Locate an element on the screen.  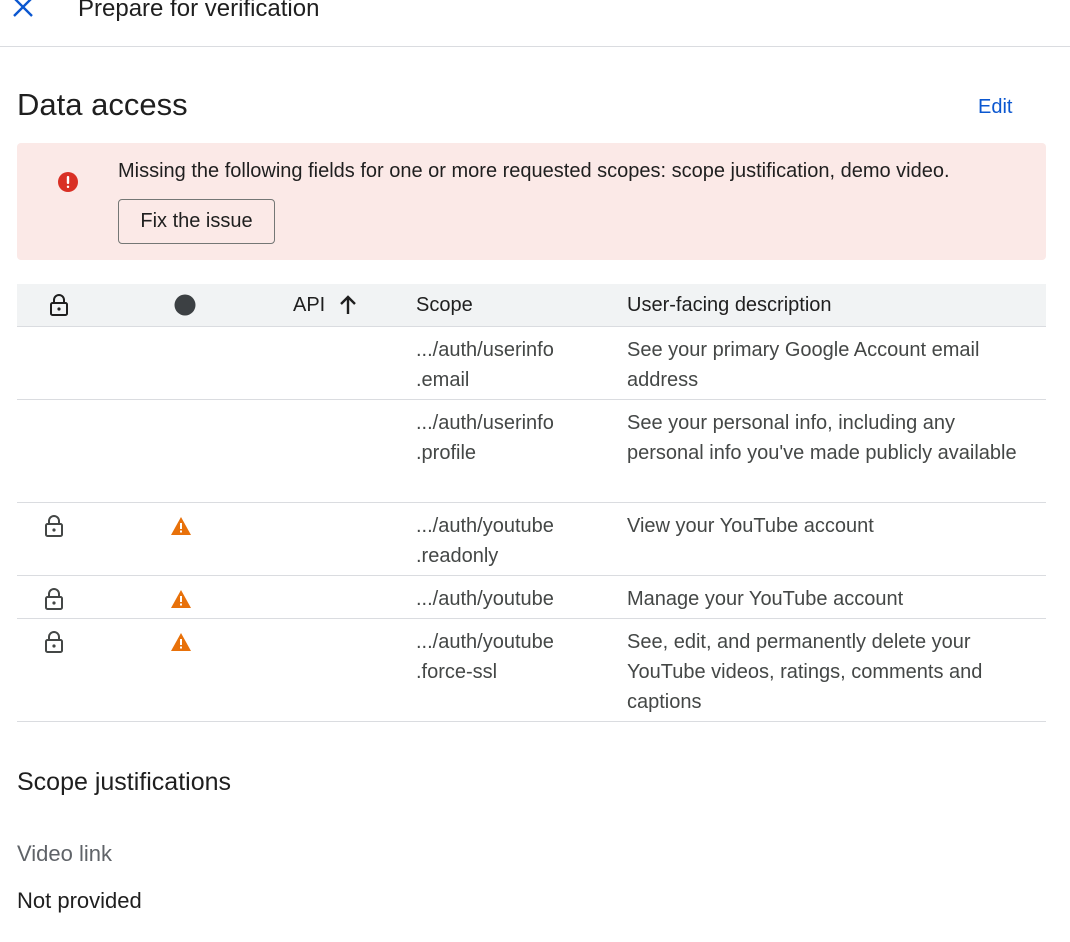
scope-cell: .../auth/youtube .force-ssl is located at coordinates (485, 657).